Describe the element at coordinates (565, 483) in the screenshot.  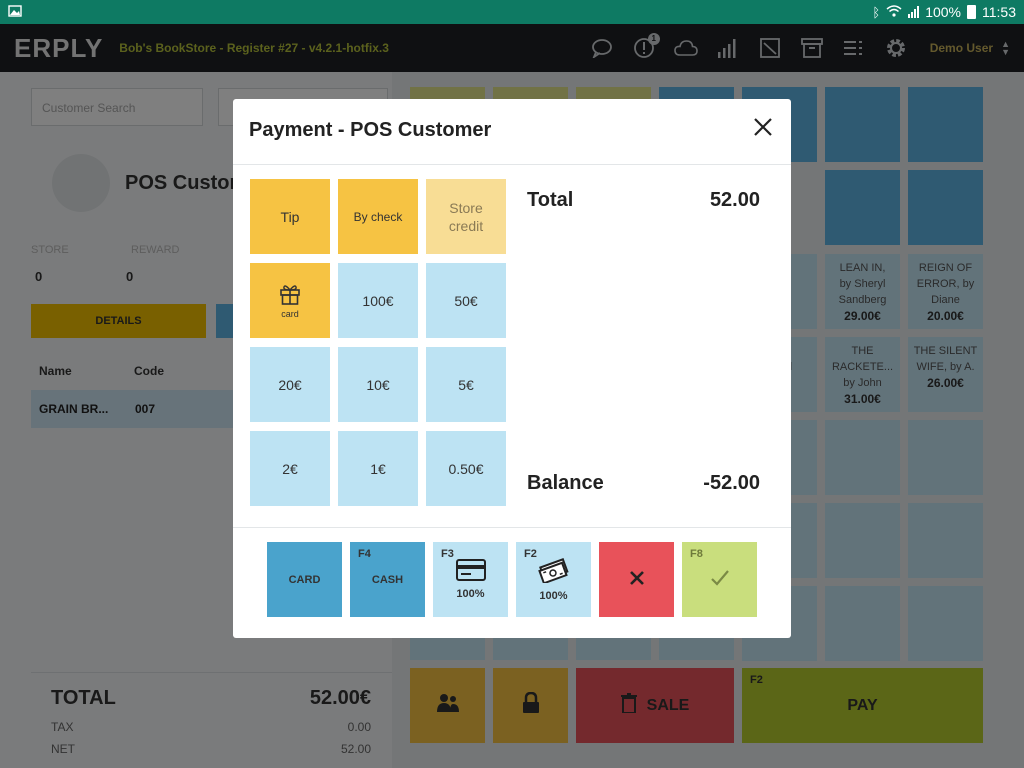
I see `balance-label: Balance` at that location.